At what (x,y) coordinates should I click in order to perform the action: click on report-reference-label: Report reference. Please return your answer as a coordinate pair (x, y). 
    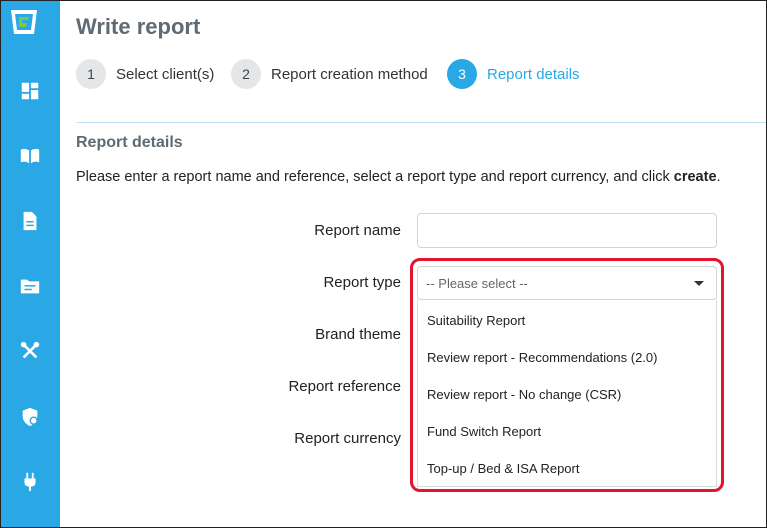
    Looking at the image, I should click on (344, 386).